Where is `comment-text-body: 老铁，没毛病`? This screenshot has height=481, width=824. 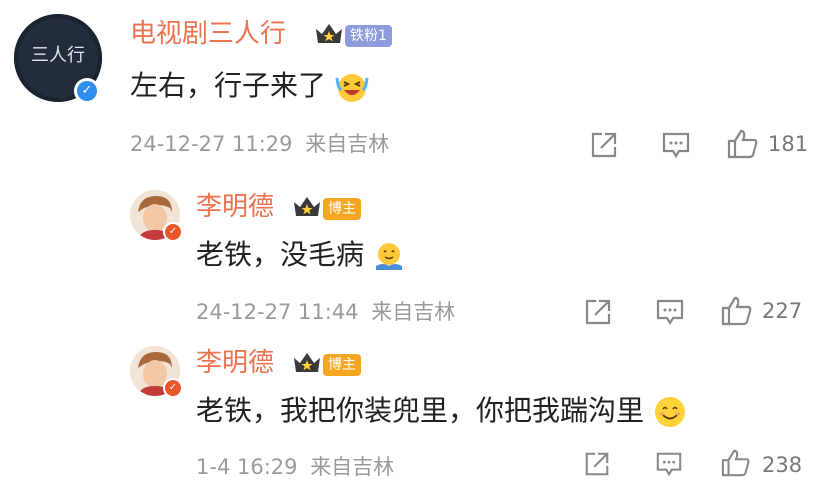 comment-text-body: 老铁，没毛病 is located at coordinates (280, 254).